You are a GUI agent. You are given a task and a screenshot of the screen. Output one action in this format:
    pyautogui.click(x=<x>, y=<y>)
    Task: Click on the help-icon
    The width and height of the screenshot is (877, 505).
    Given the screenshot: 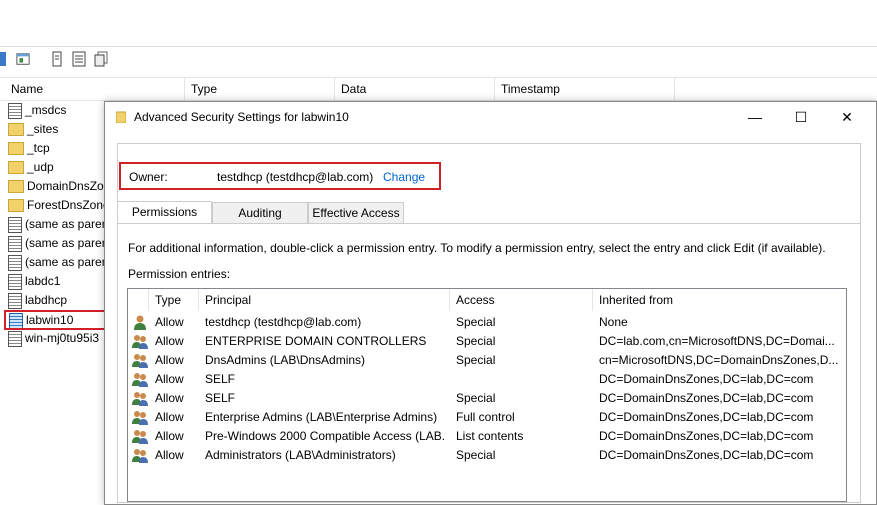 What is the action you would take?
    pyautogui.click(x=7, y=59)
    